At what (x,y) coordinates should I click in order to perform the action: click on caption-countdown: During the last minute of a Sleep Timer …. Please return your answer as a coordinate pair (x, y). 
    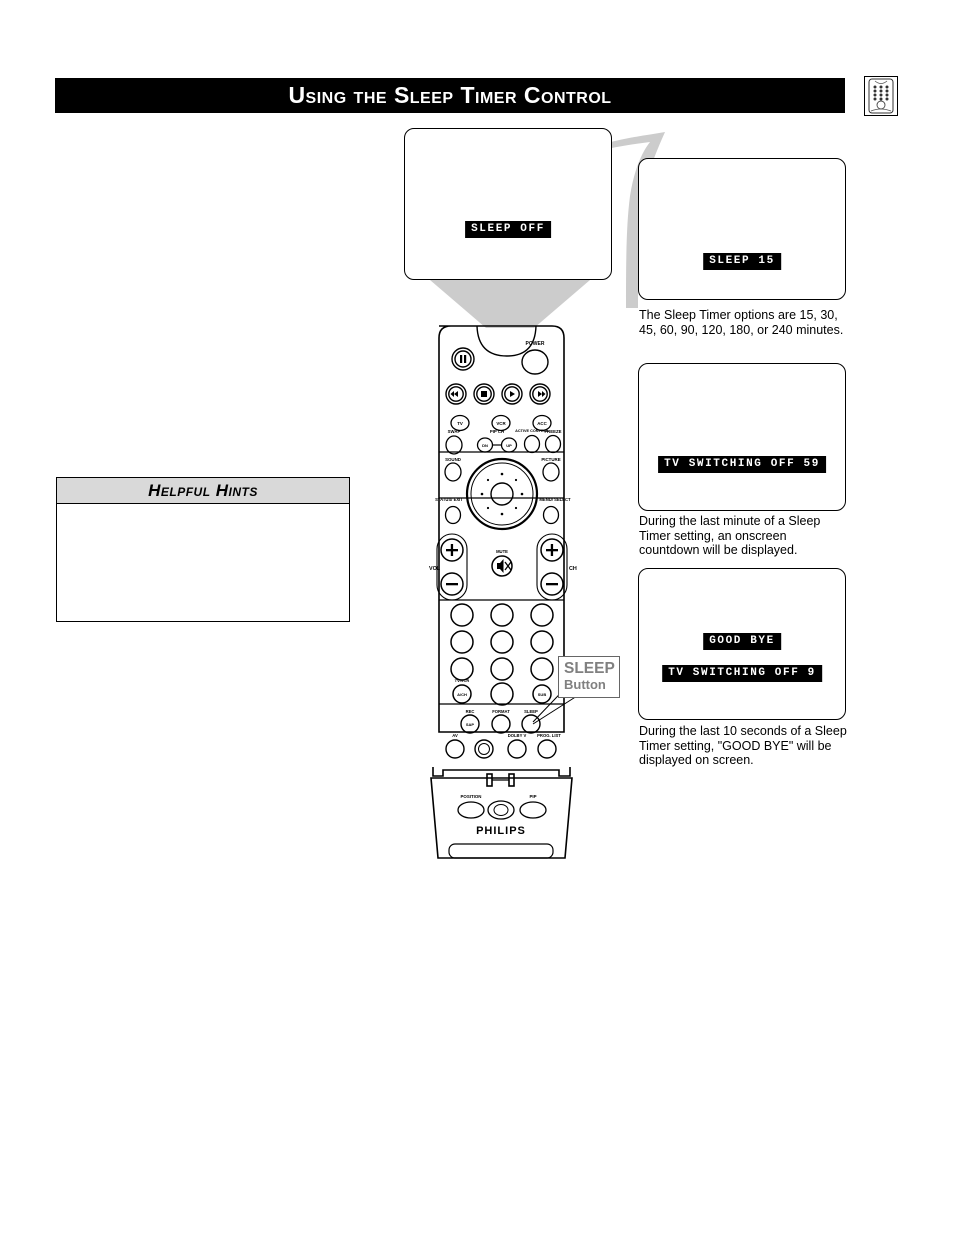
    Looking at the image, I should click on (730, 535).